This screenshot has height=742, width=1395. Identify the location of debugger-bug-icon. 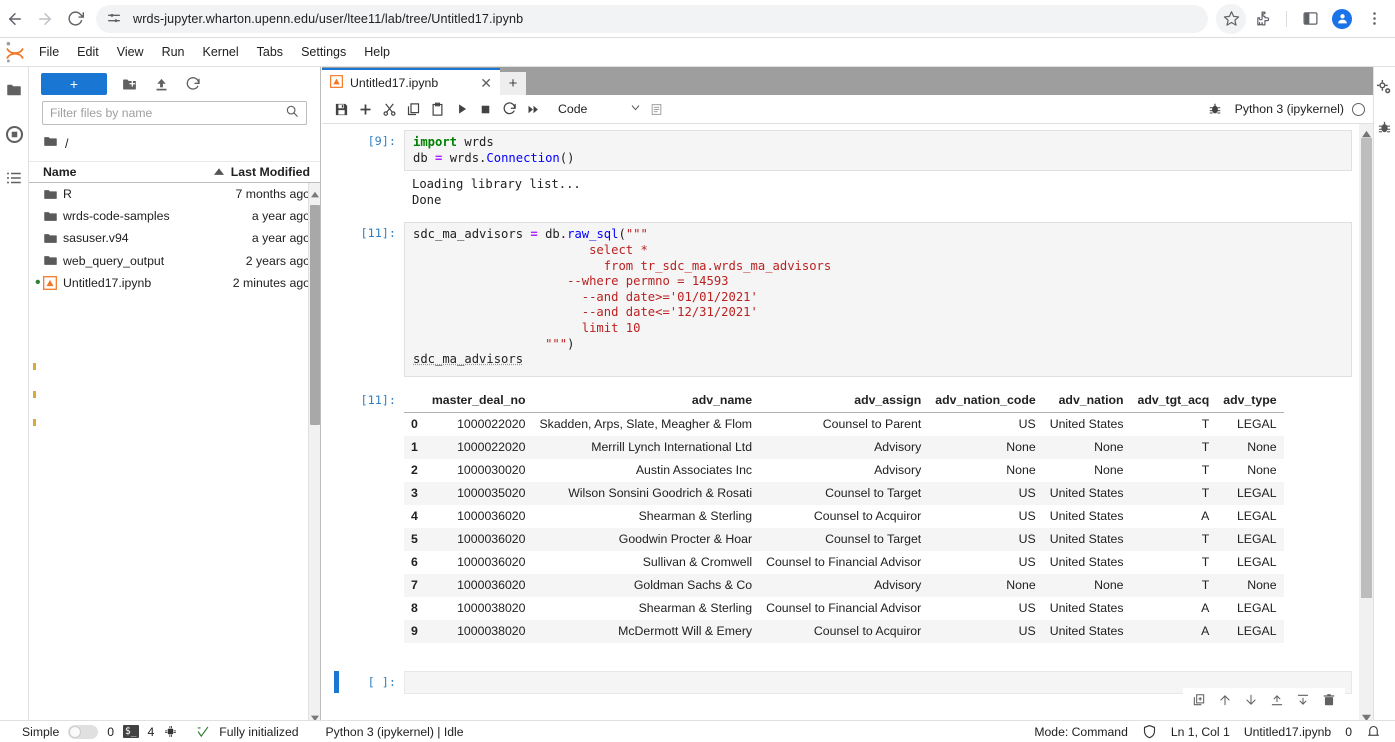
(1215, 109).